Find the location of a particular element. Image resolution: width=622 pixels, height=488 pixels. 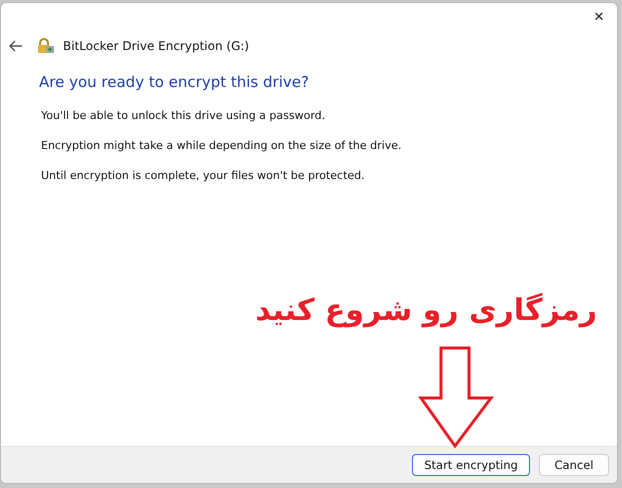

padlock-drive-icon is located at coordinates (46, 46).